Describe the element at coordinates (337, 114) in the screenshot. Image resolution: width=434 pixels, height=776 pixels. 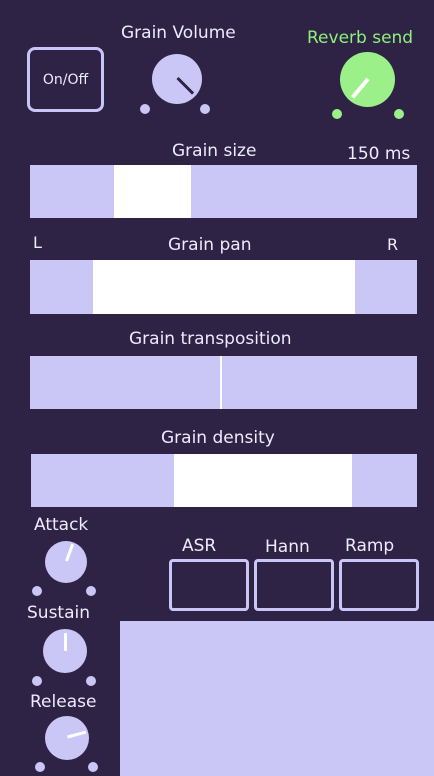
I see `reverb-send-min-dot` at that location.